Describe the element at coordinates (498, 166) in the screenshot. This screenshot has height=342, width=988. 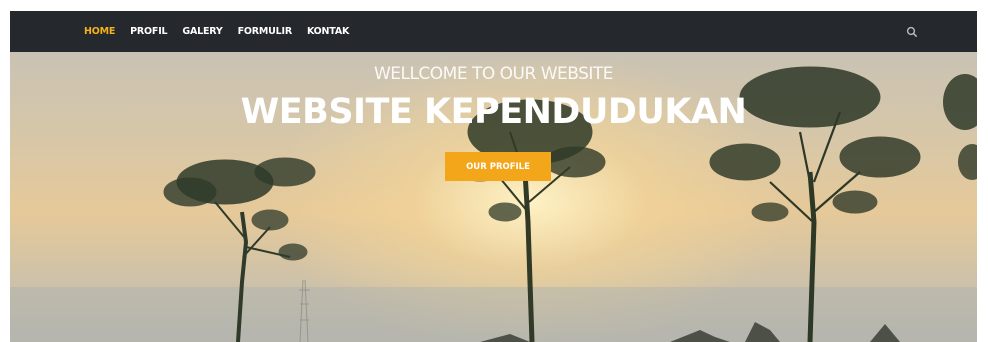
I see `our-profile-button: OUR PROFILE` at that location.